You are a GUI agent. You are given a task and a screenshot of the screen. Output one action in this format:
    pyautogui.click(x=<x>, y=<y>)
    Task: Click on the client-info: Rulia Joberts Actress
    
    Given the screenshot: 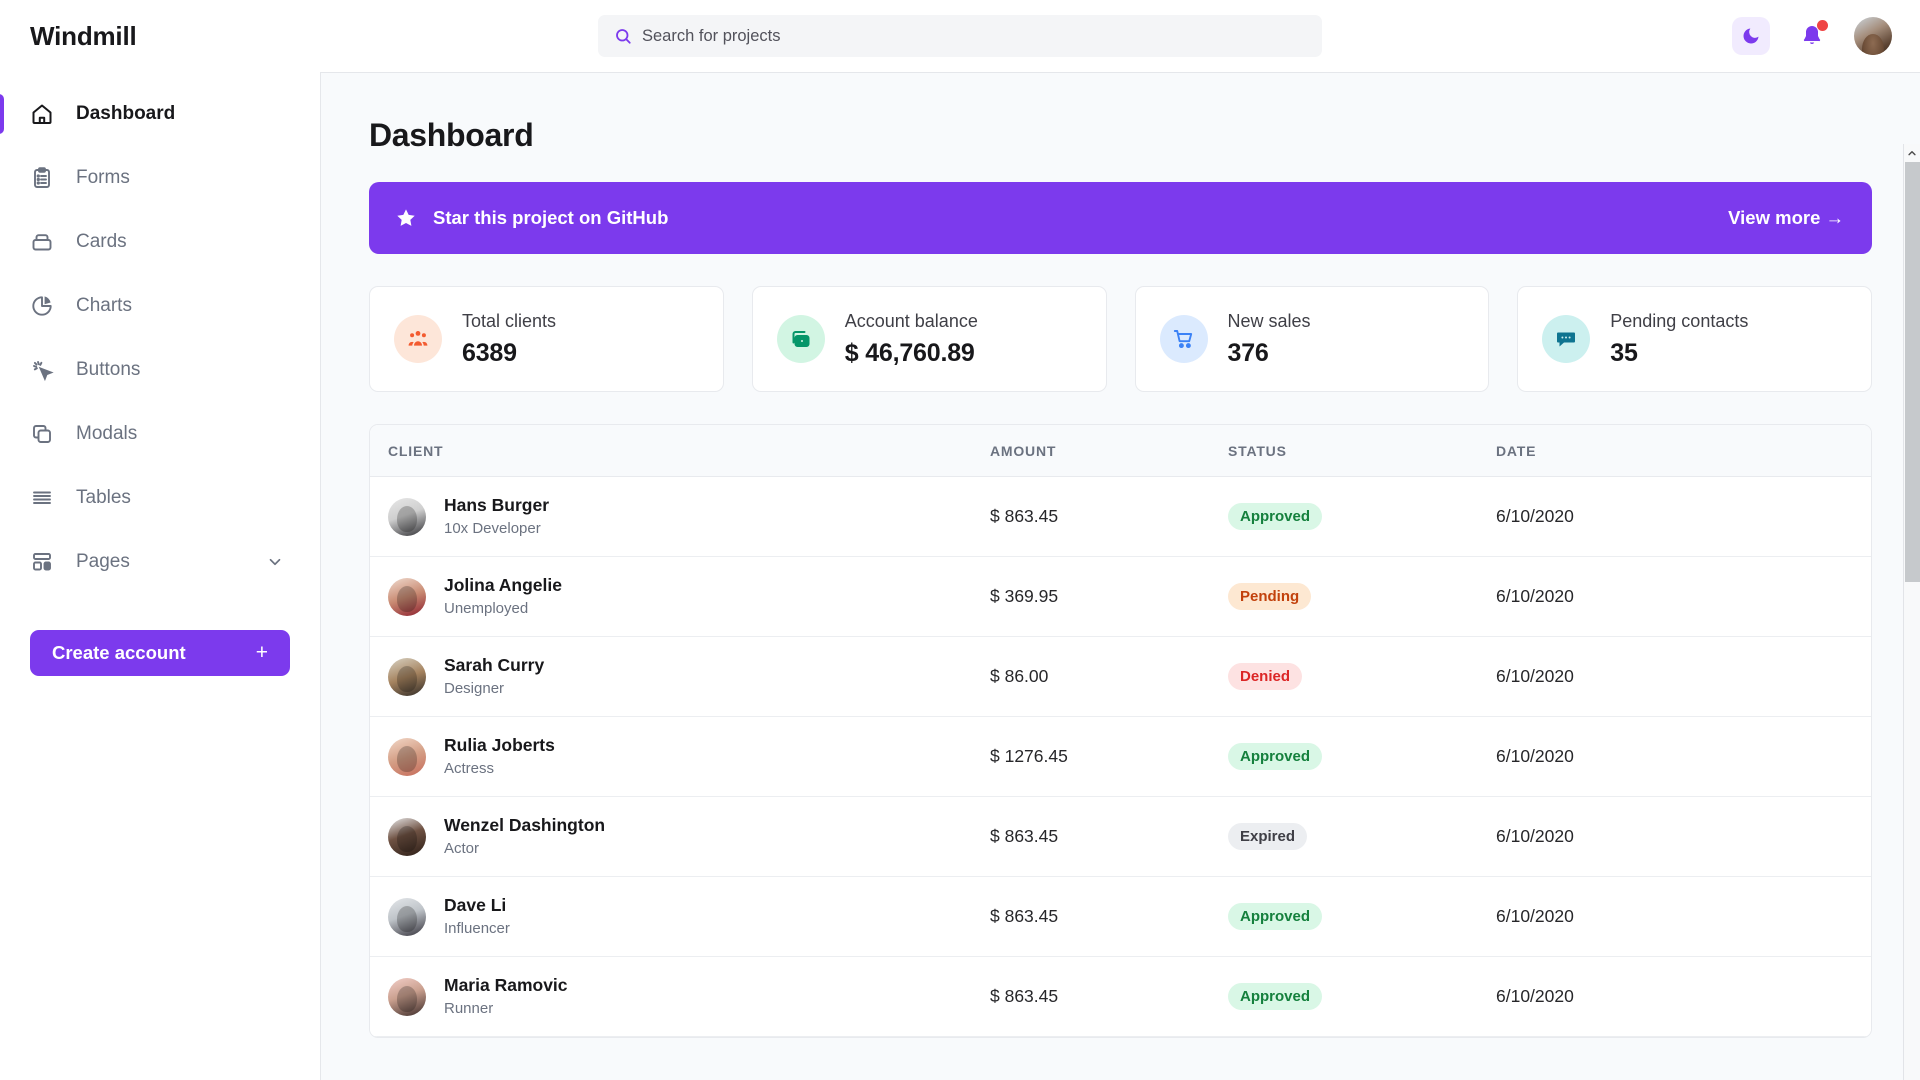 What is the action you would take?
    pyautogui.click(x=499, y=757)
    